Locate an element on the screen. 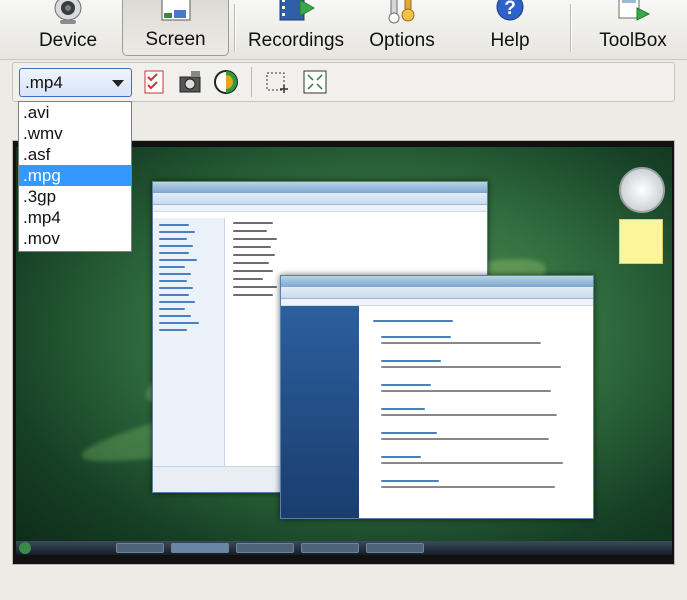  toolbox-label: ToolBox is located at coordinates (633, 40).